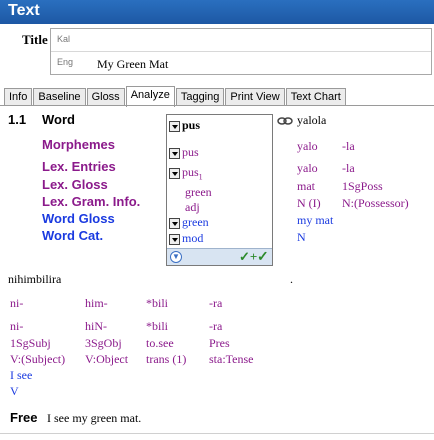 This screenshot has height=440, width=434. Describe the element at coordinates (78, 144) in the screenshot. I see `morphemes-row-label: Morphemes` at that location.